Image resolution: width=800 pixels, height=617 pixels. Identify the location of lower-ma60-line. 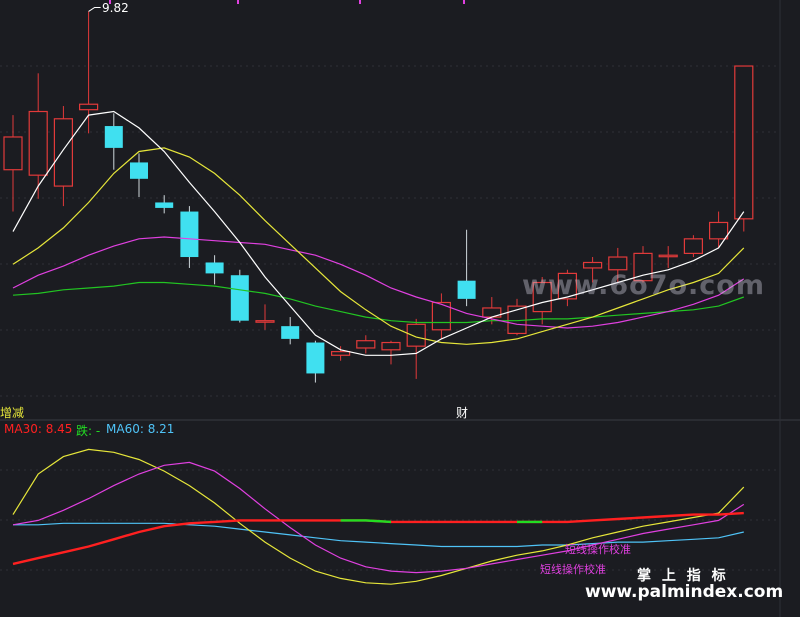
(378, 535).